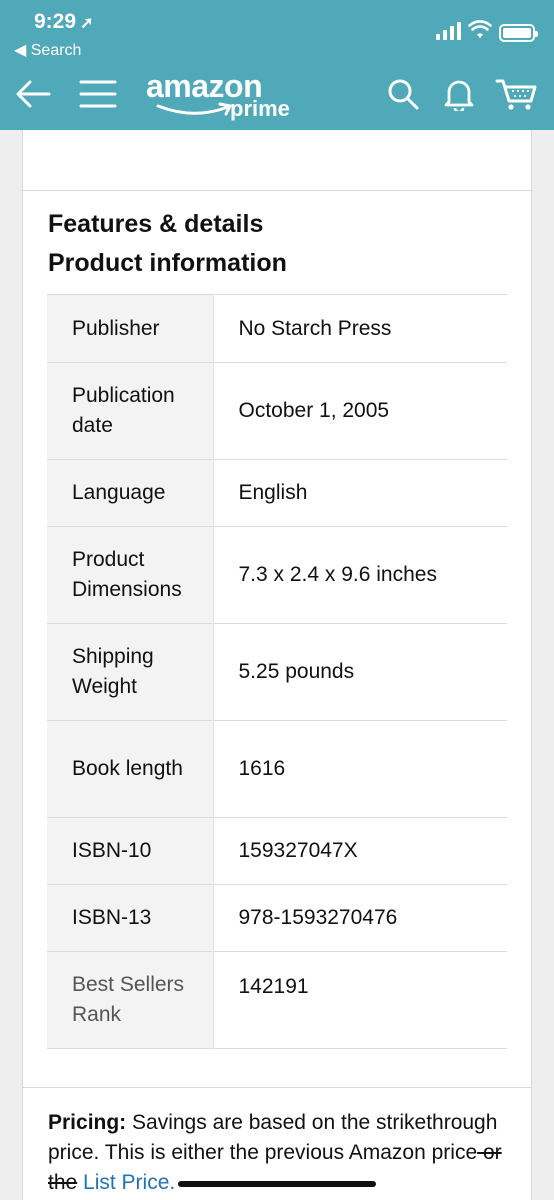 The image size is (554, 1200). What do you see at coordinates (277, 1000) in the screenshot?
I see `table-row: Best Sellers Rank 142191` at bounding box center [277, 1000].